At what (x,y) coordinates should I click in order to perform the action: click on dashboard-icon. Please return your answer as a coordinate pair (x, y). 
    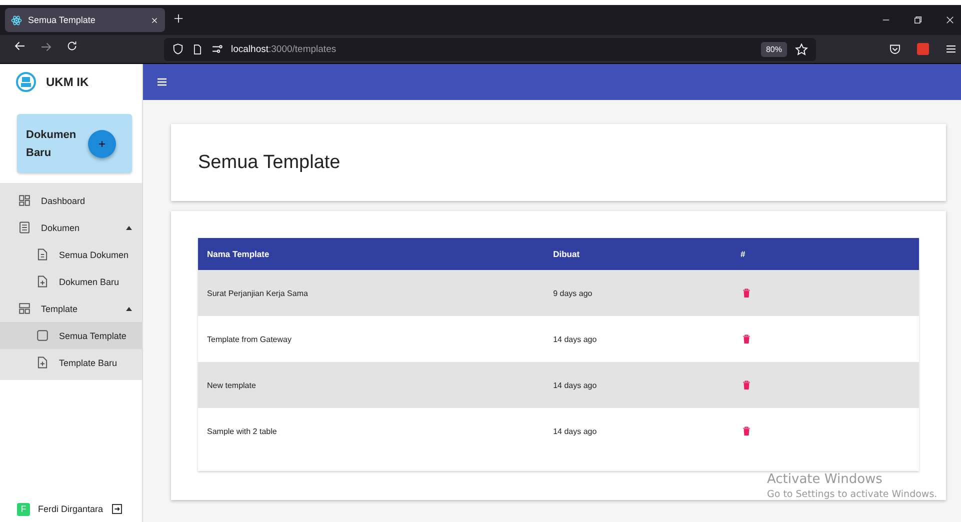
    Looking at the image, I should click on (24, 200).